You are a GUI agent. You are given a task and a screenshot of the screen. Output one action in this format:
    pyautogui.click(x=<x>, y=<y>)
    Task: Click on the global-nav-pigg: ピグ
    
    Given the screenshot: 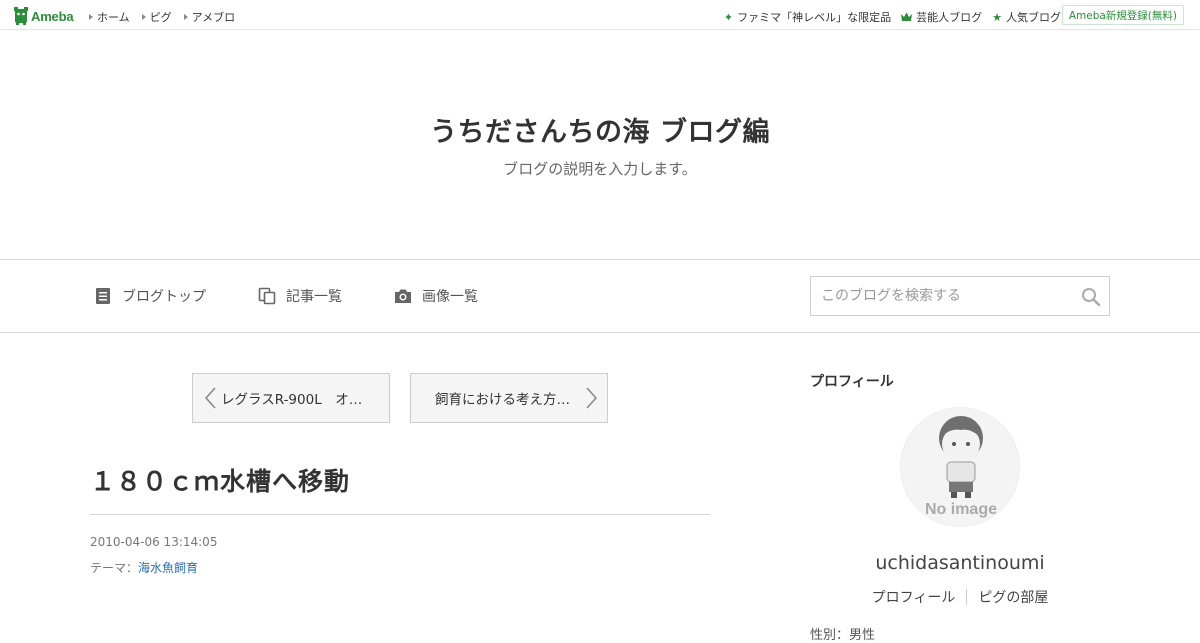 What is the action you would take?
    pyautogui.click(x=156, y=17)
    